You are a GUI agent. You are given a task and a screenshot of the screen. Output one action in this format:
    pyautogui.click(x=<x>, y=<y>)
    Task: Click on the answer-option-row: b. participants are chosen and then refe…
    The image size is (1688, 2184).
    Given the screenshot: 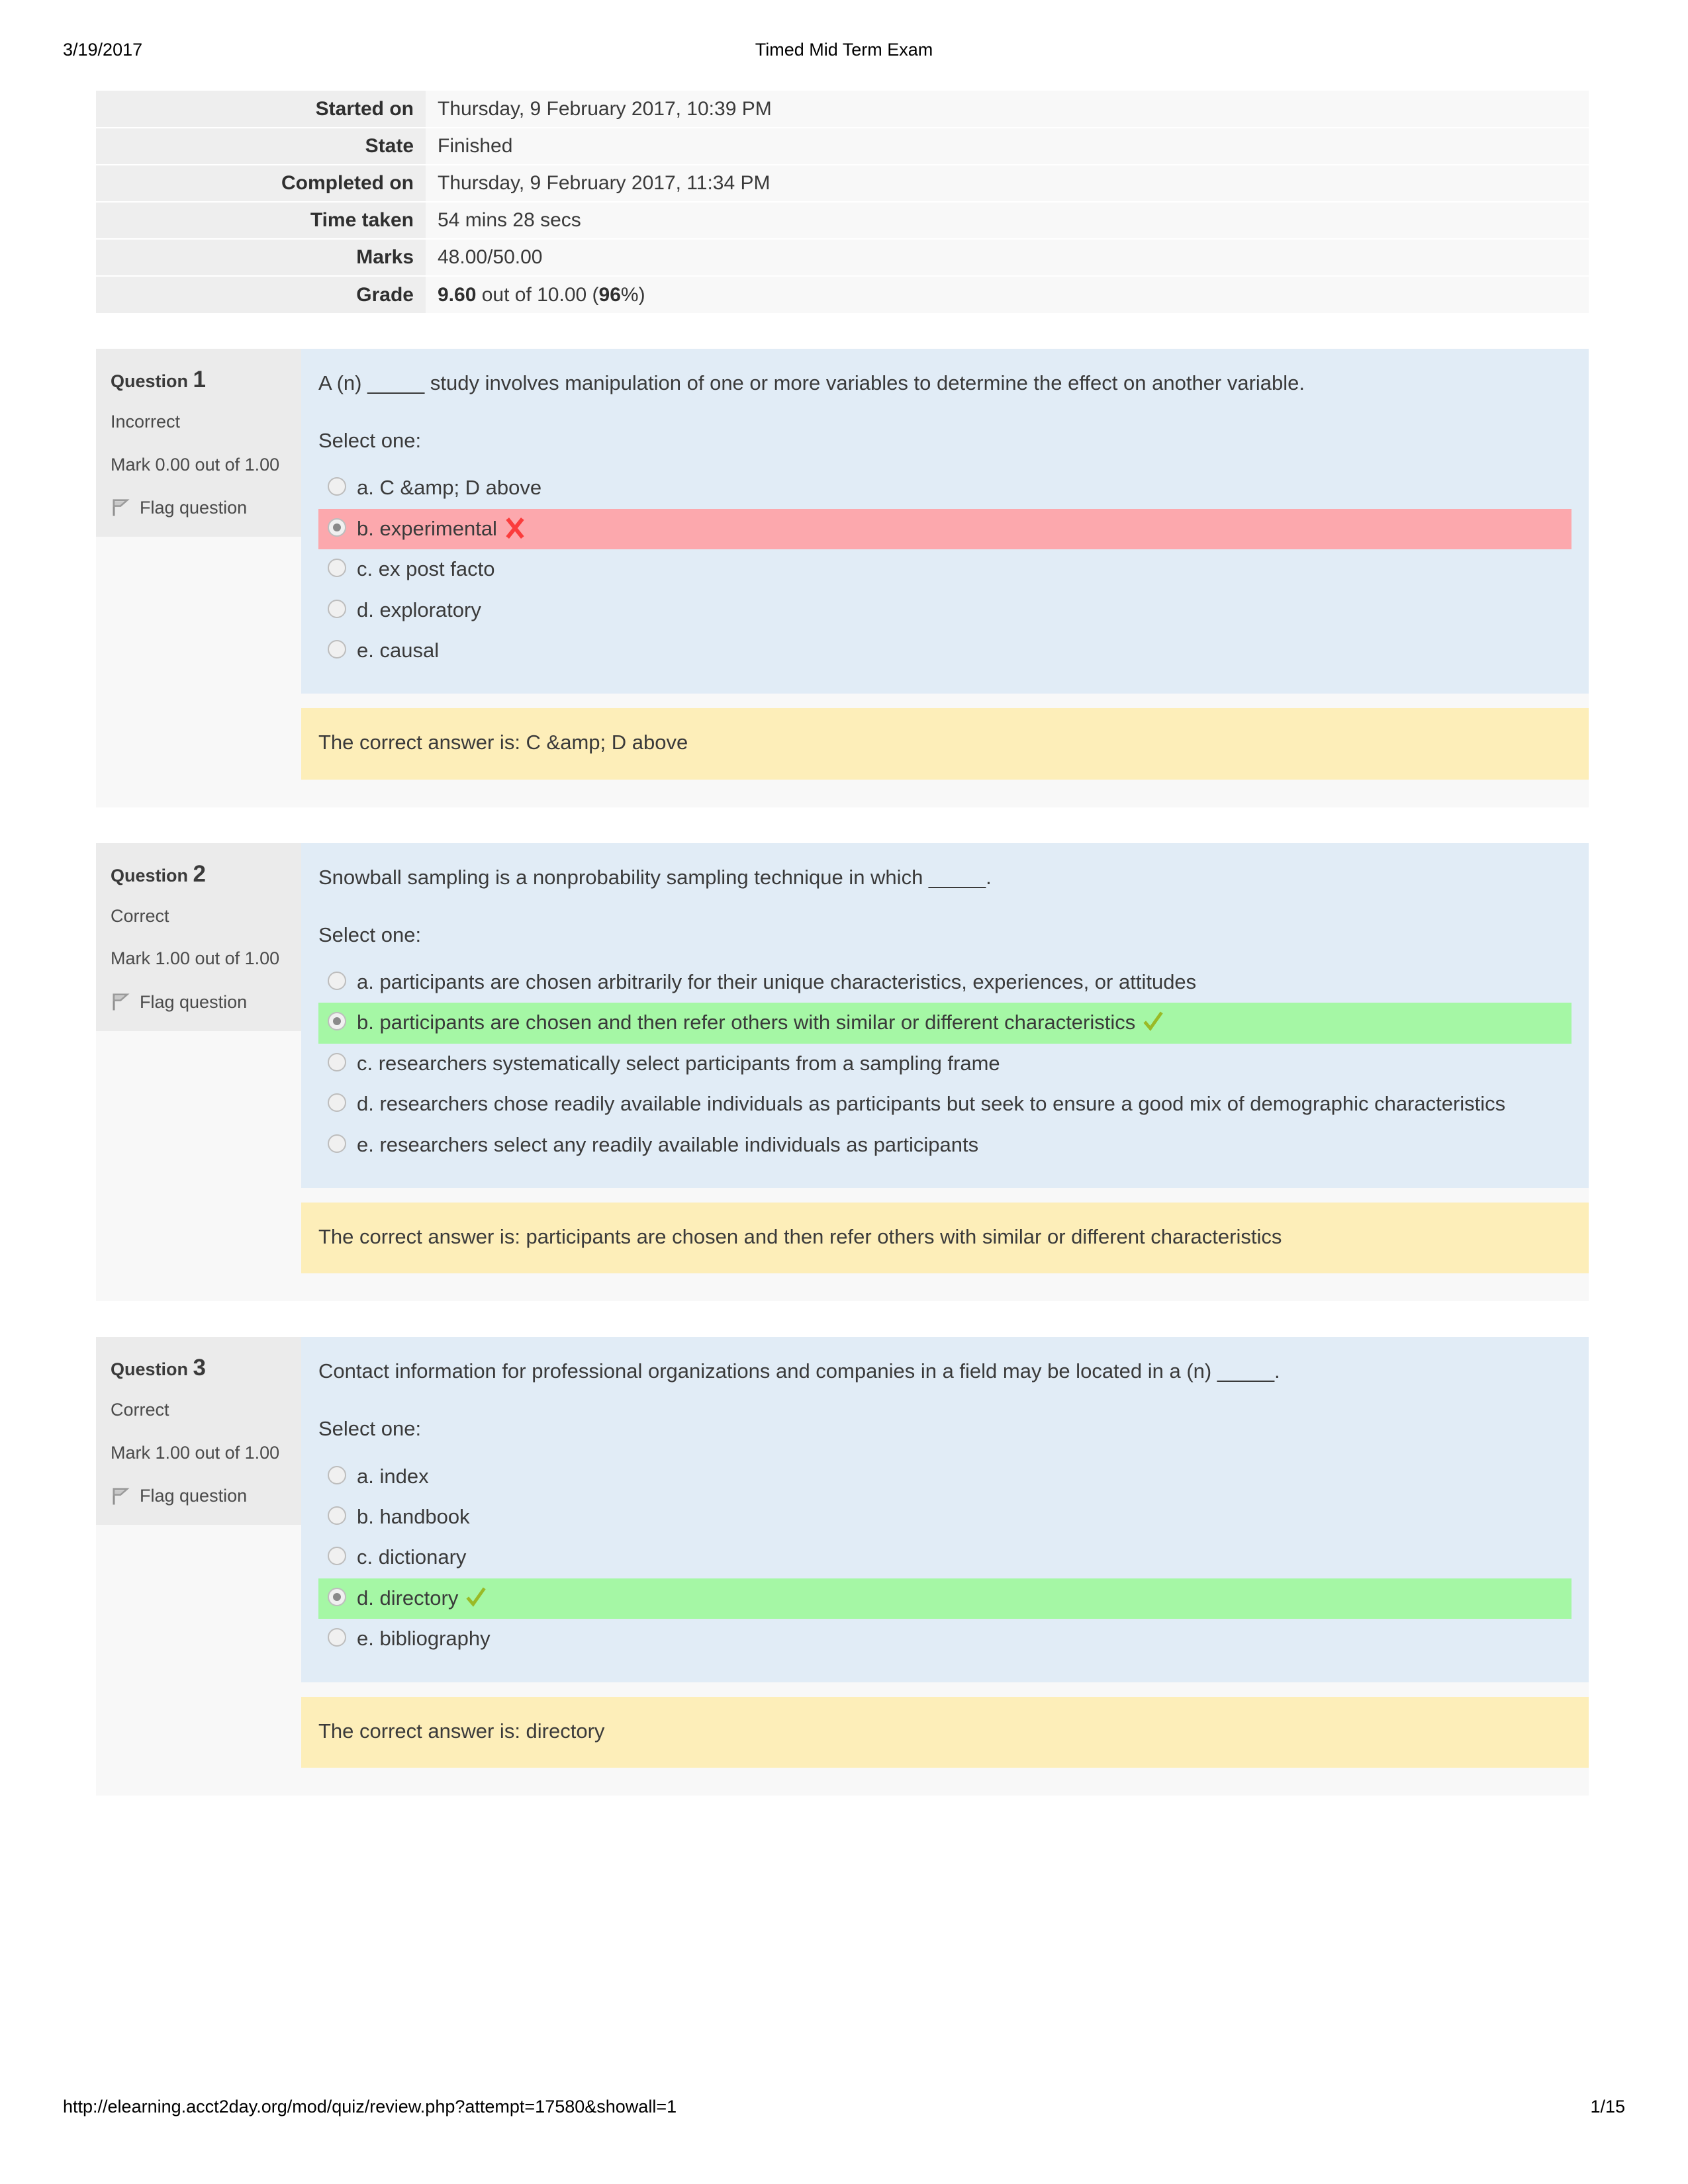 What is the action you would take?
    pyautogui.click(x=961, y=1022)
    